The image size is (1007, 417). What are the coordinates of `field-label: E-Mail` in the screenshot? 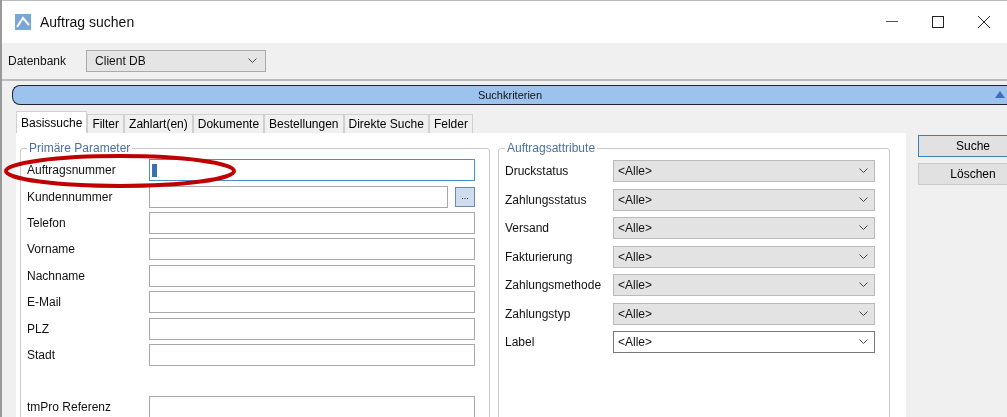 It's located at (44, 302).